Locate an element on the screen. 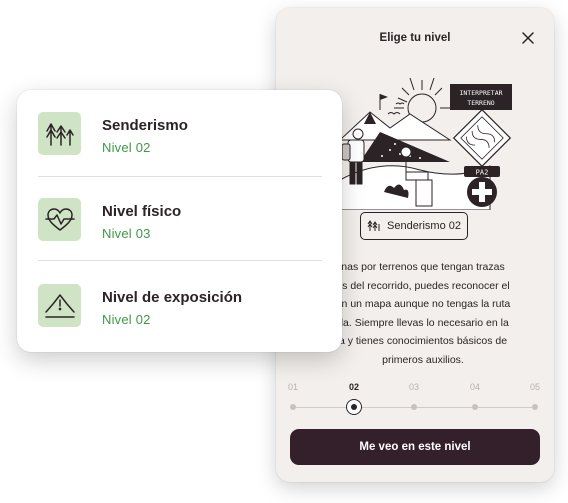 The image size is (568, 503). step-number: 04 is located at coordinates (475, 387).